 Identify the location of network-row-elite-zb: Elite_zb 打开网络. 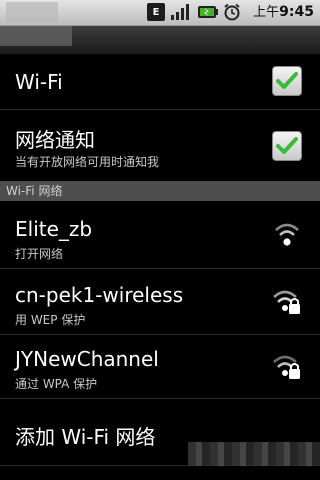
(160, 235).